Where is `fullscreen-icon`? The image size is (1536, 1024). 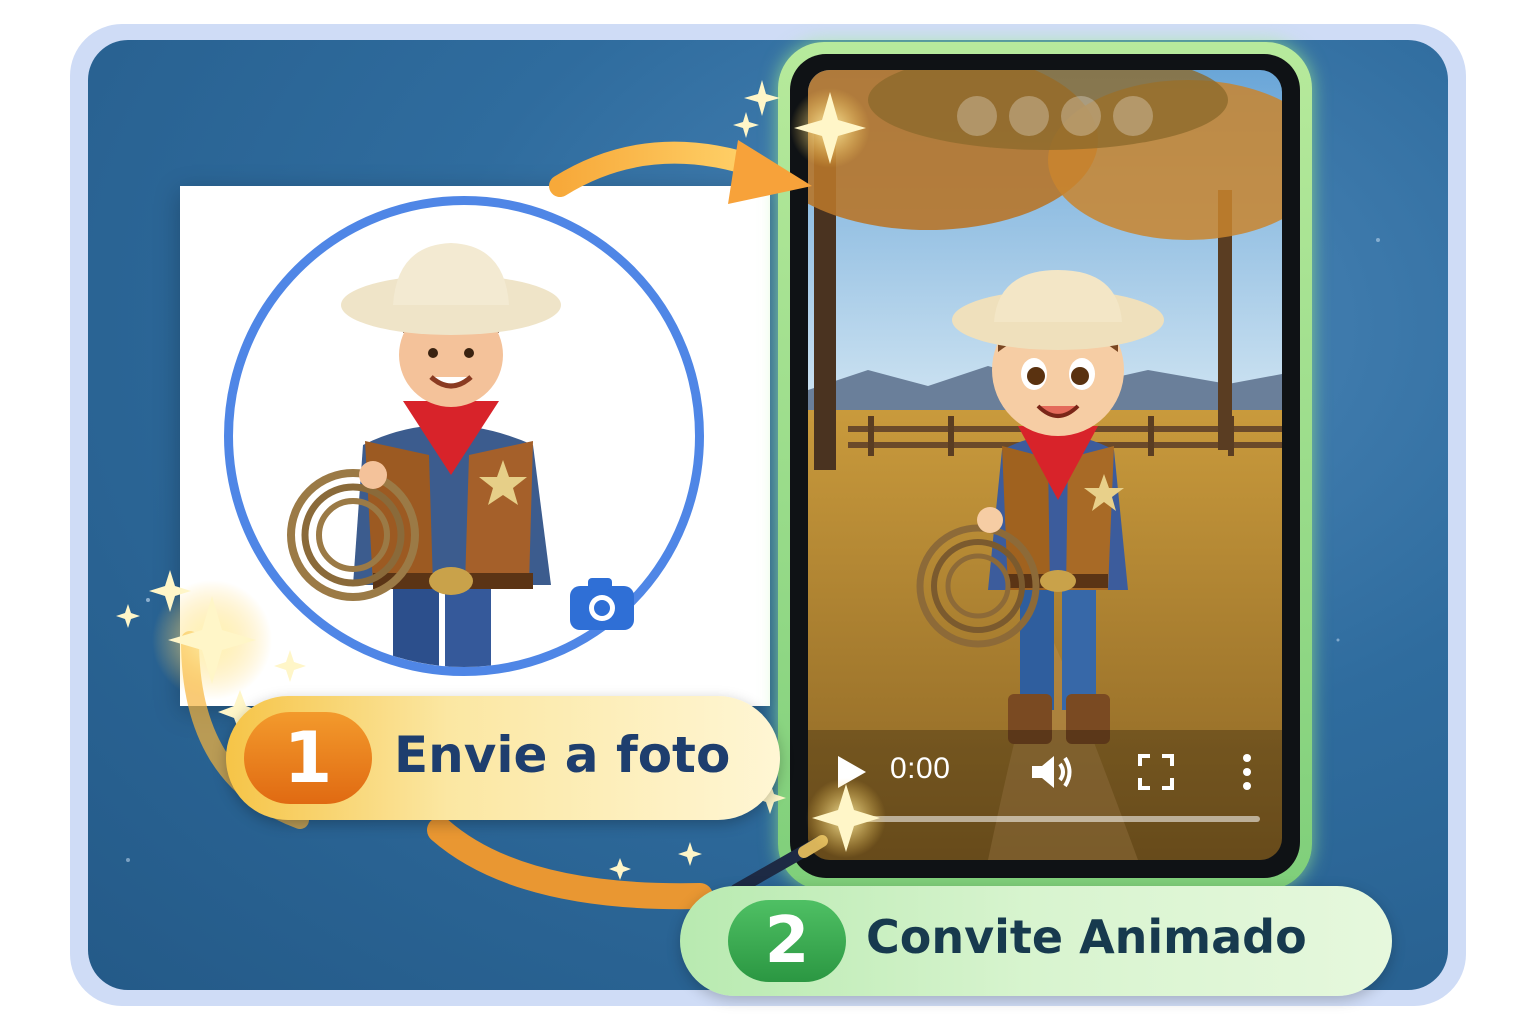
fullscreen-icon is located at coordinates (1156, 772).